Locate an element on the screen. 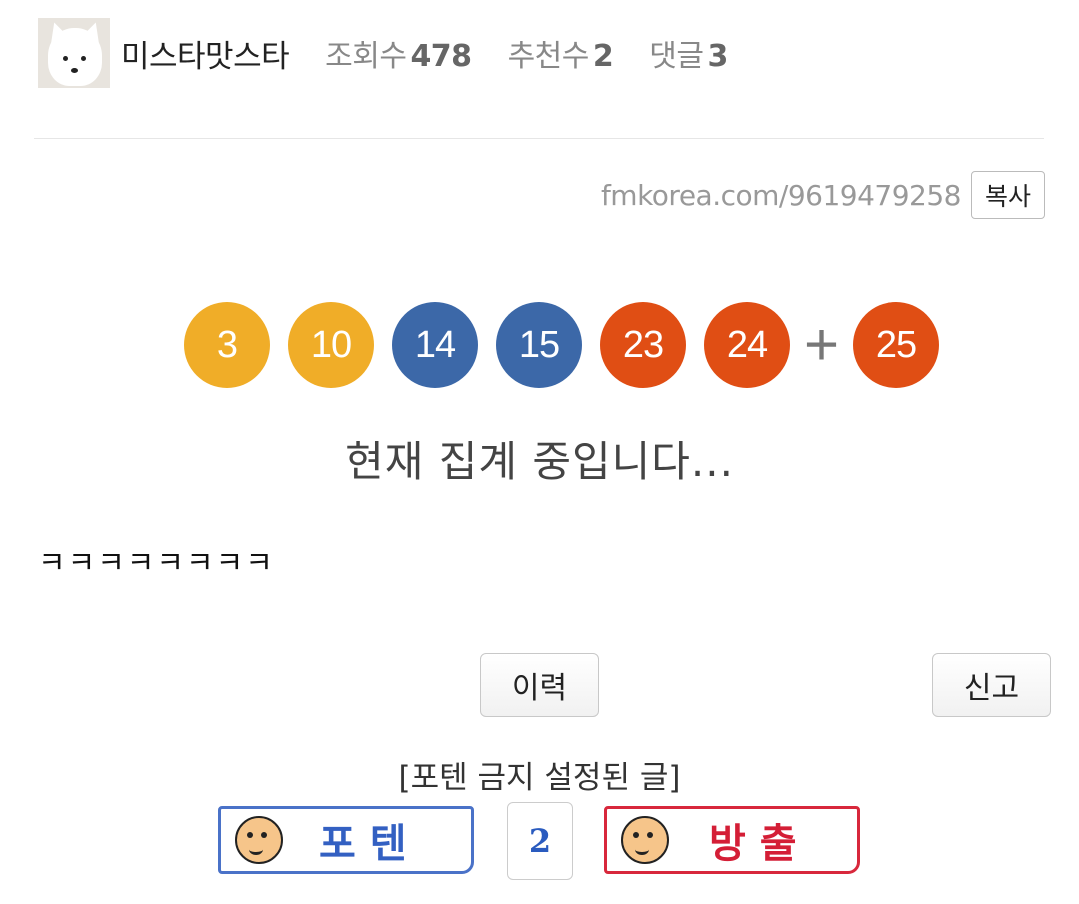 This screenshot has height=904, width=1079. lotto-ball: 15 is located at coordinates (539, 345).